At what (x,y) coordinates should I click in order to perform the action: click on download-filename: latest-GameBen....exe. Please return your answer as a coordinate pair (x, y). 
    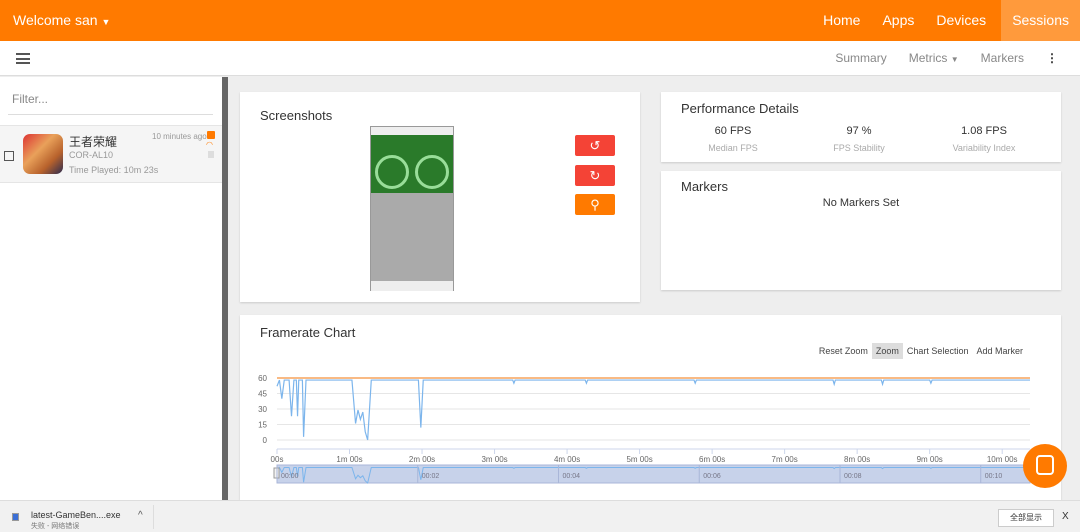
    Looking at the image, I should click on (76, 515).